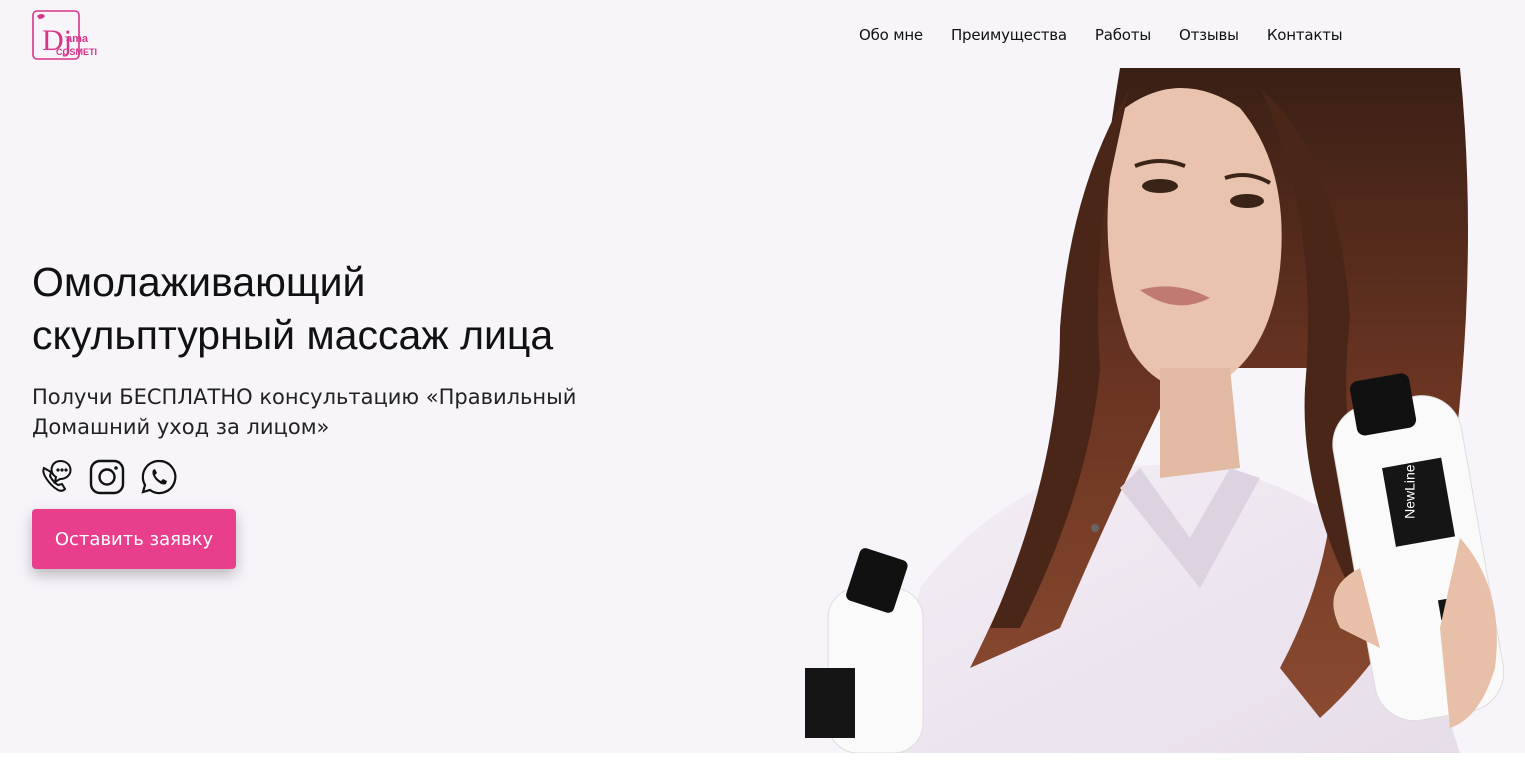 The width and height of the screenshot is (1525, 764). What do you see at coordinates (134, 539) in the screenshot?
I see `submit-request-button: Оставить заявку` at bounding box center [134, 539].